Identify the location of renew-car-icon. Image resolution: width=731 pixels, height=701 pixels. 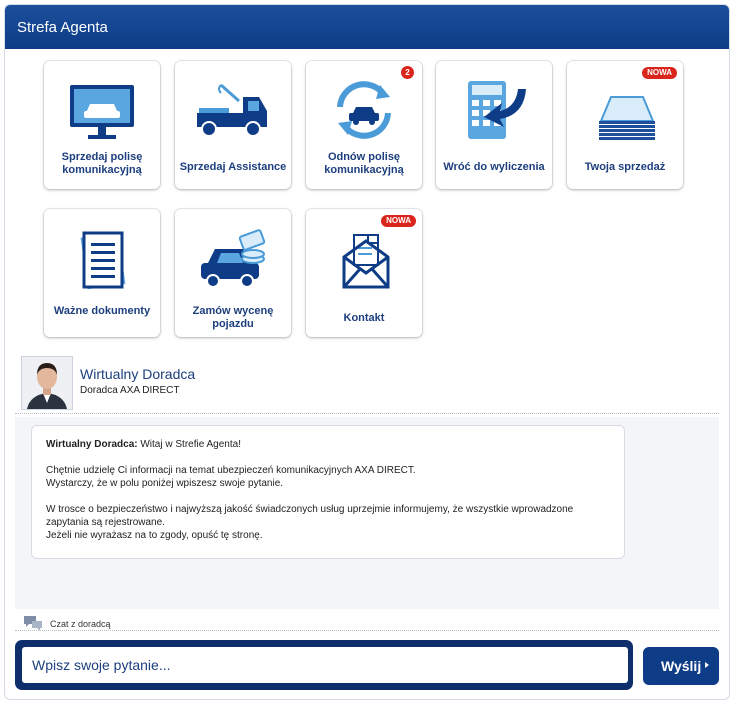
(364, 110).